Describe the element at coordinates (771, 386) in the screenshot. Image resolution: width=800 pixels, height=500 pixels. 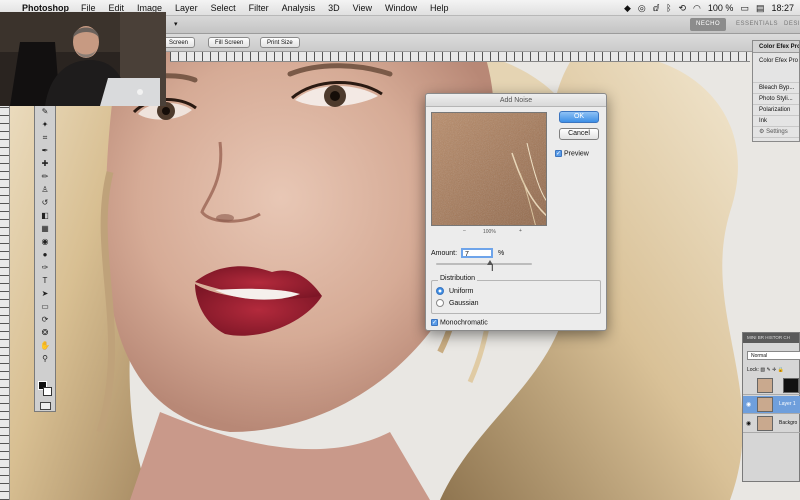
I see `layer-row-adjustment` at that location.